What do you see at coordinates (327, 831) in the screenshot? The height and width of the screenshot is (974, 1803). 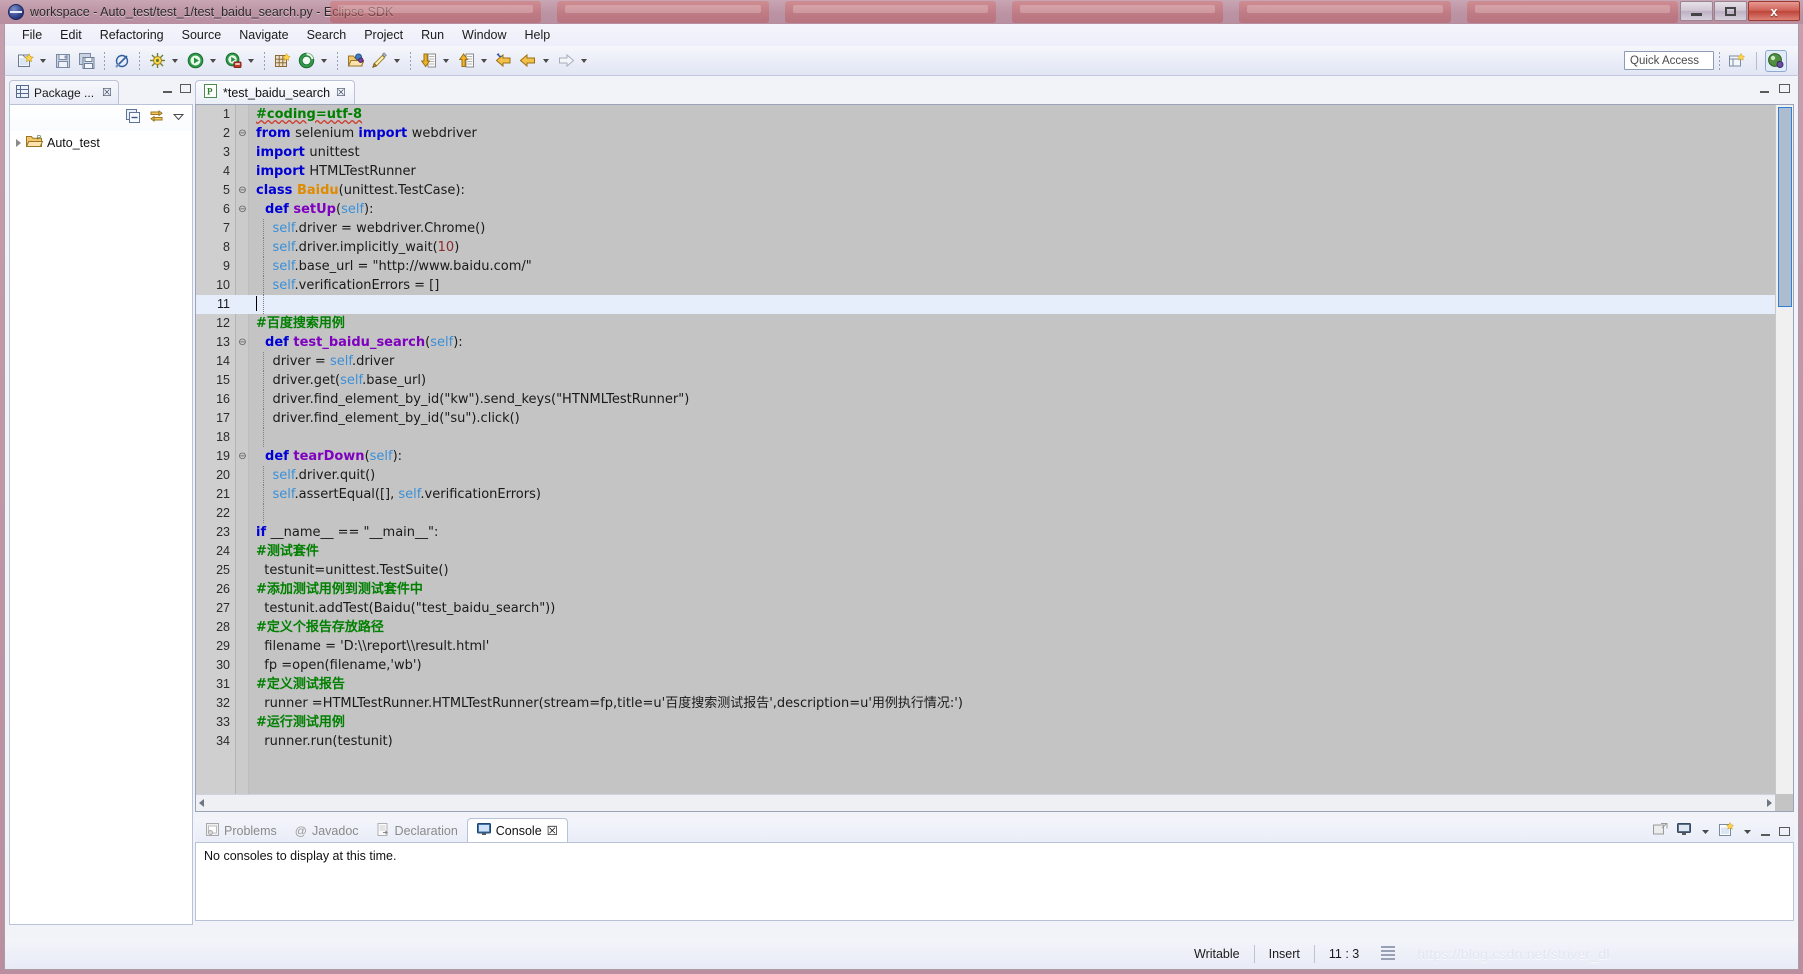 I see `tab-javadoc: @ Javadoc` at bounding box center [327, 831].